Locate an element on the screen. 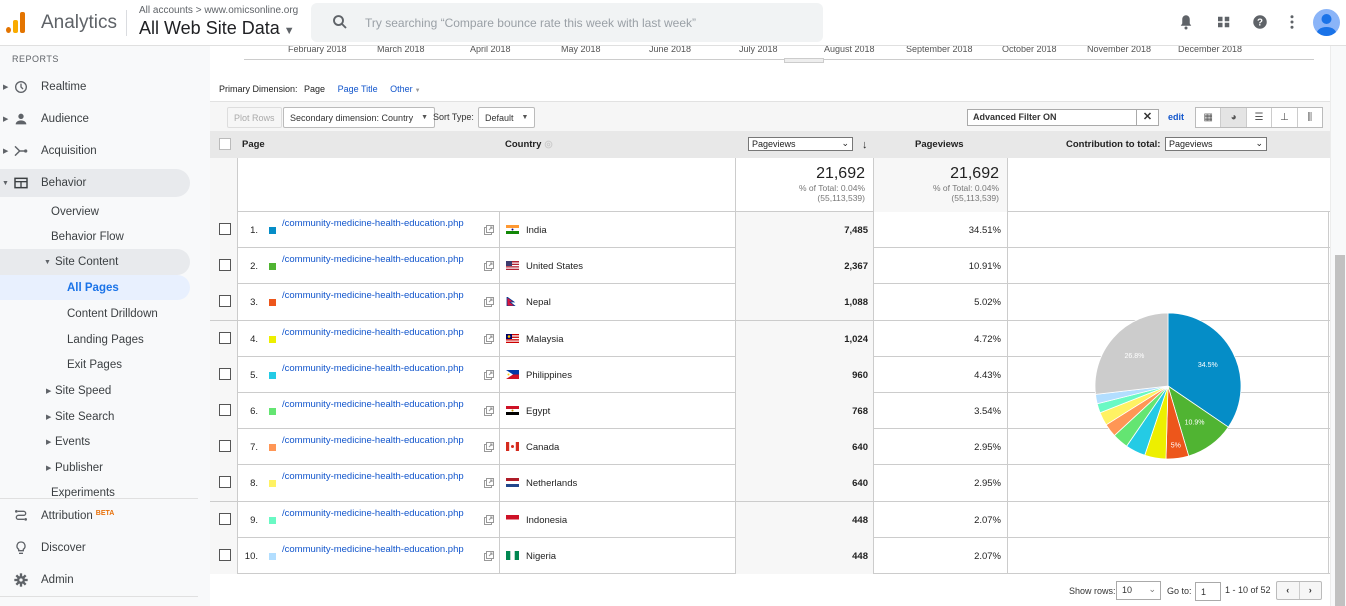 Image resolution: width=1346 pixels, height=606 pixels. goto-input: 1 is located at coordinates (1208, 591).